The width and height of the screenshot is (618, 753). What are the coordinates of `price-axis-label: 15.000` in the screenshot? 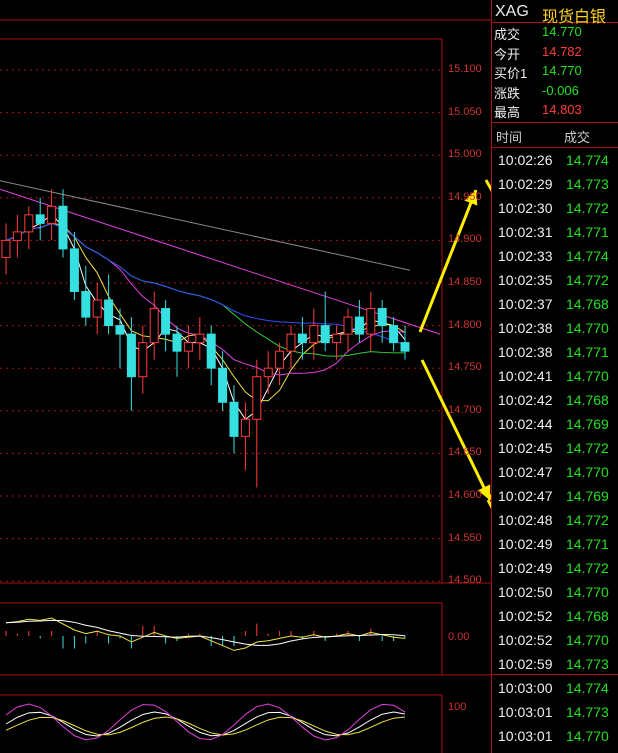 It's located at (465, 154).